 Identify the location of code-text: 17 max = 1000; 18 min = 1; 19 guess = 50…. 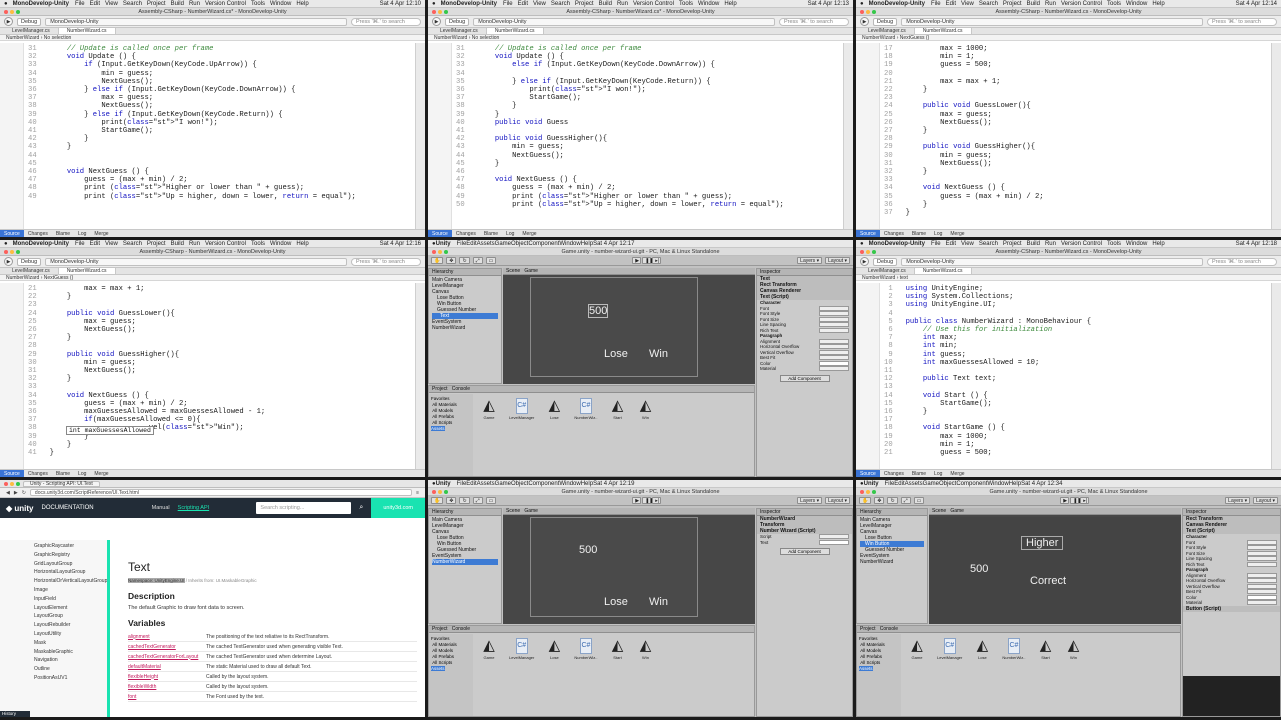
(964, 131).